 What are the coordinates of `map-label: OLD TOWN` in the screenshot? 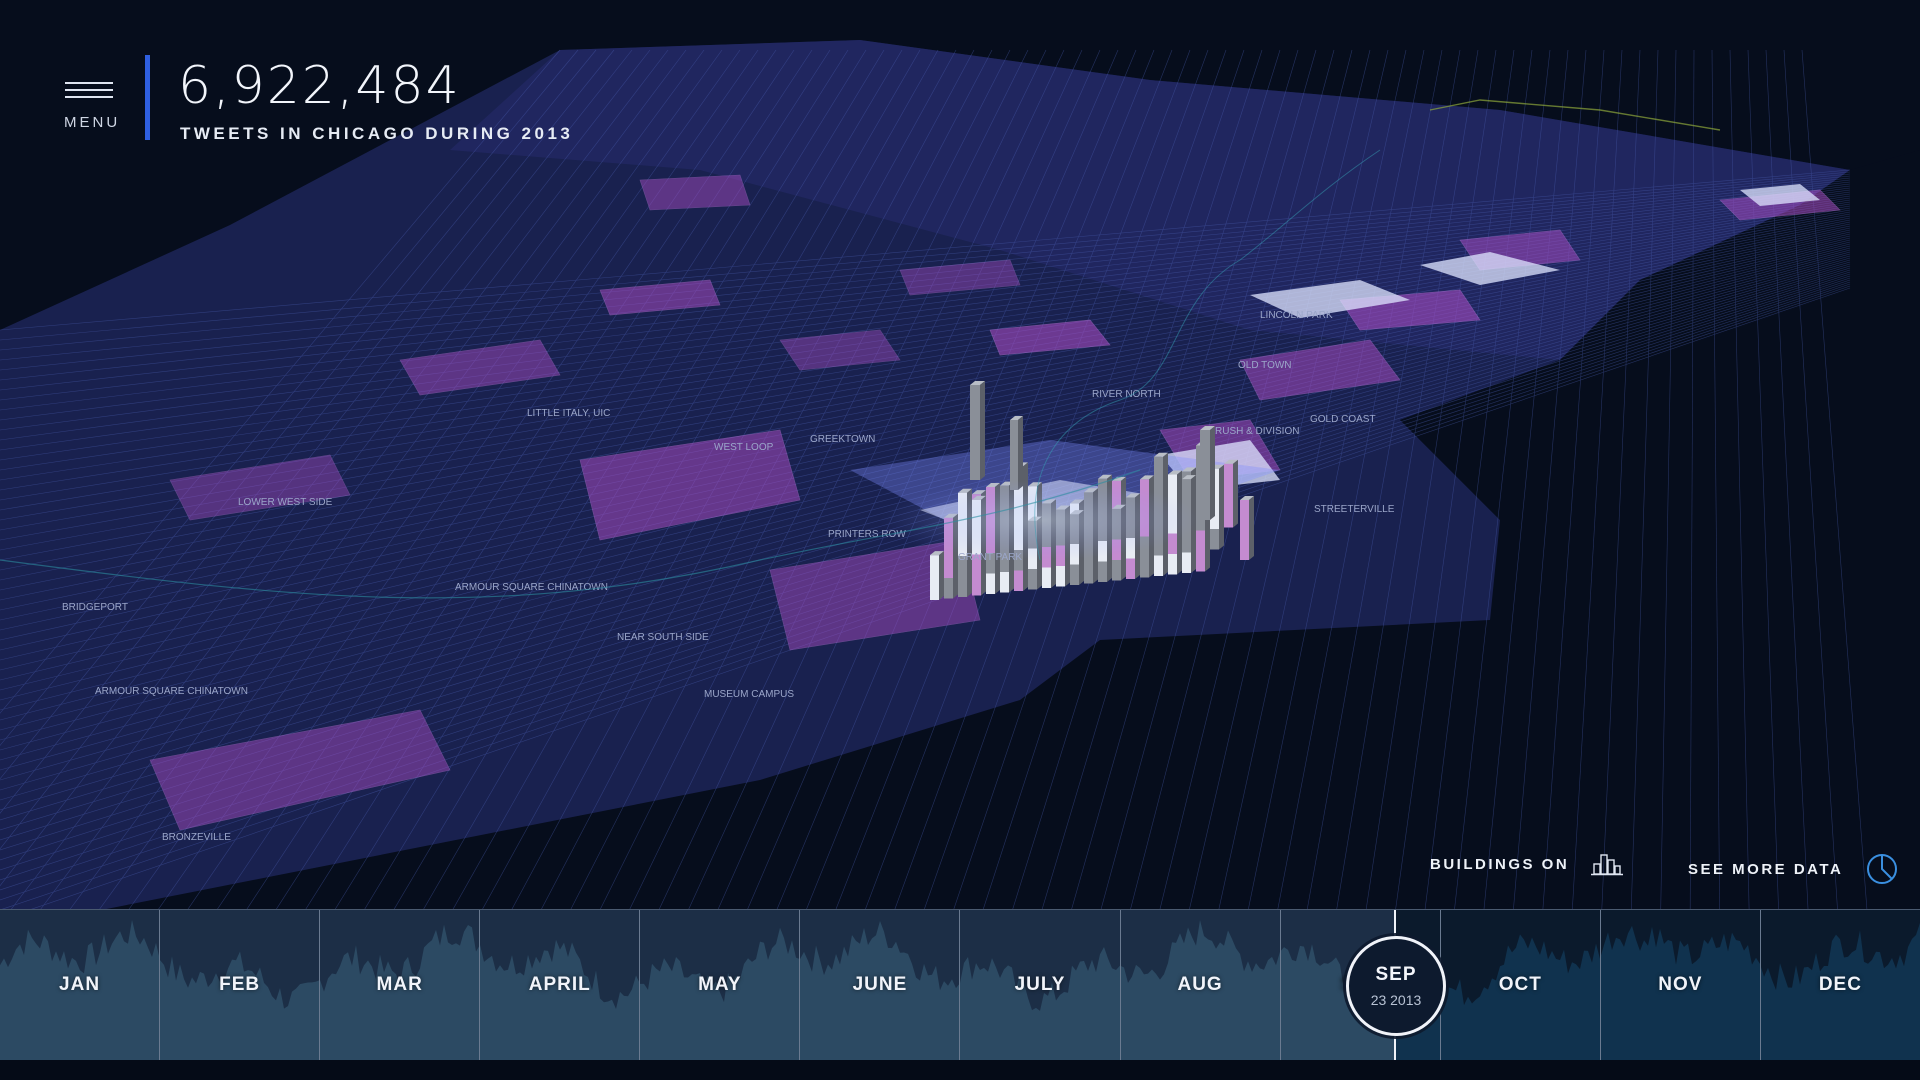 It's located at (1265, 365).